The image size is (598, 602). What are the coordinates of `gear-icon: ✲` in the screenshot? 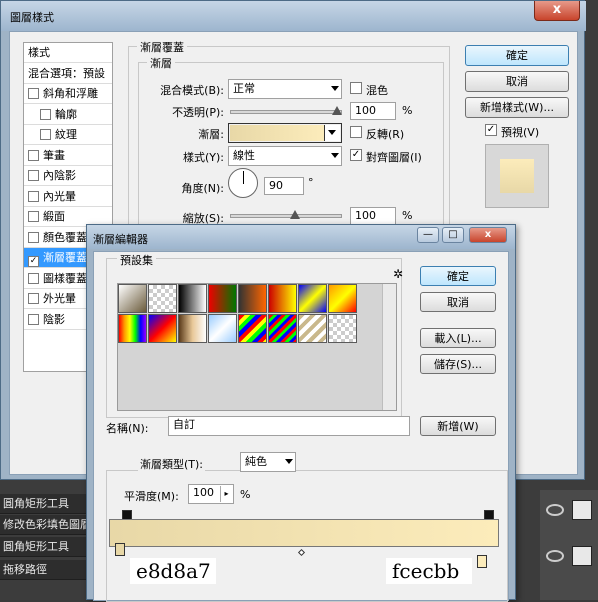 It's located at (398, 274).